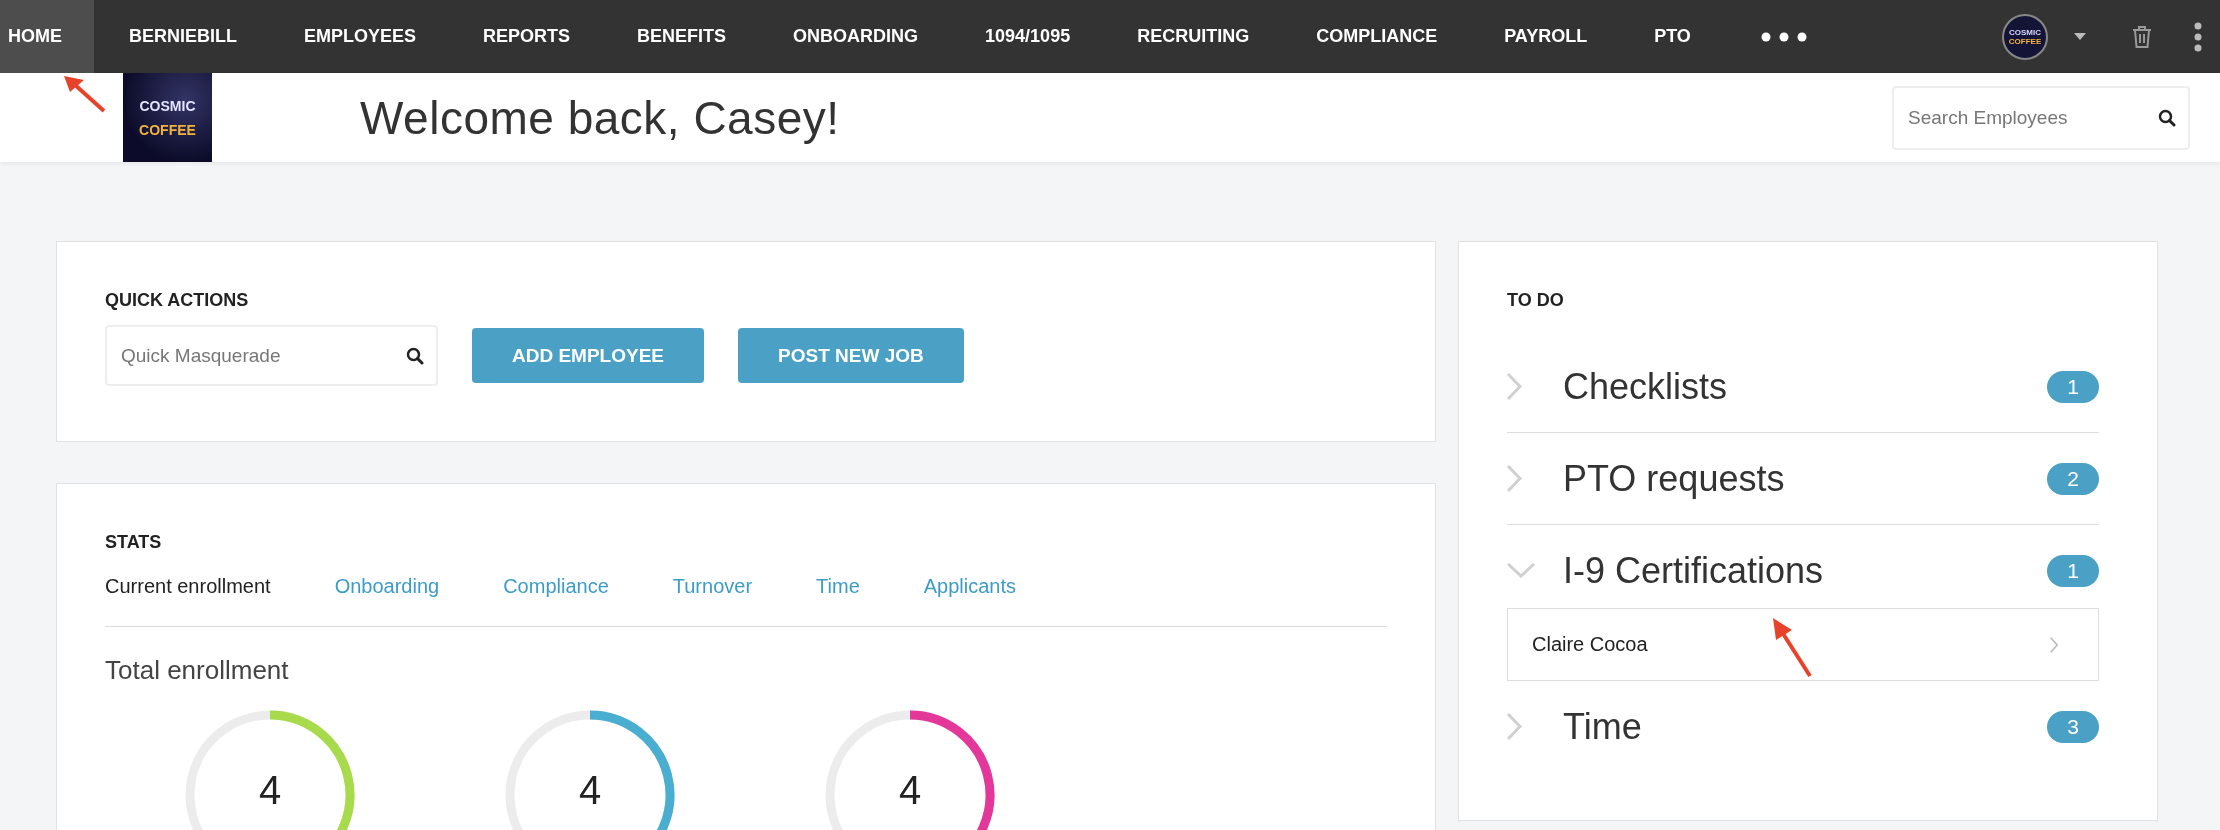 This screenshot has height=830, width=2220. What do you see at coordinates (2025, 41) in the screenshot?
I see `avatar-text: COFFEE` at bounding box center [2025, 41].